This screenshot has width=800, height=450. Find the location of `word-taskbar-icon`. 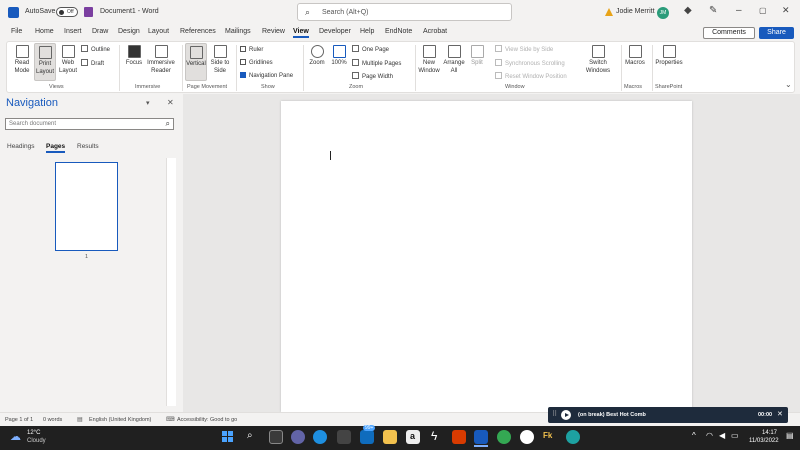

word-taskbar-icon is located at coordinates (481, 437).